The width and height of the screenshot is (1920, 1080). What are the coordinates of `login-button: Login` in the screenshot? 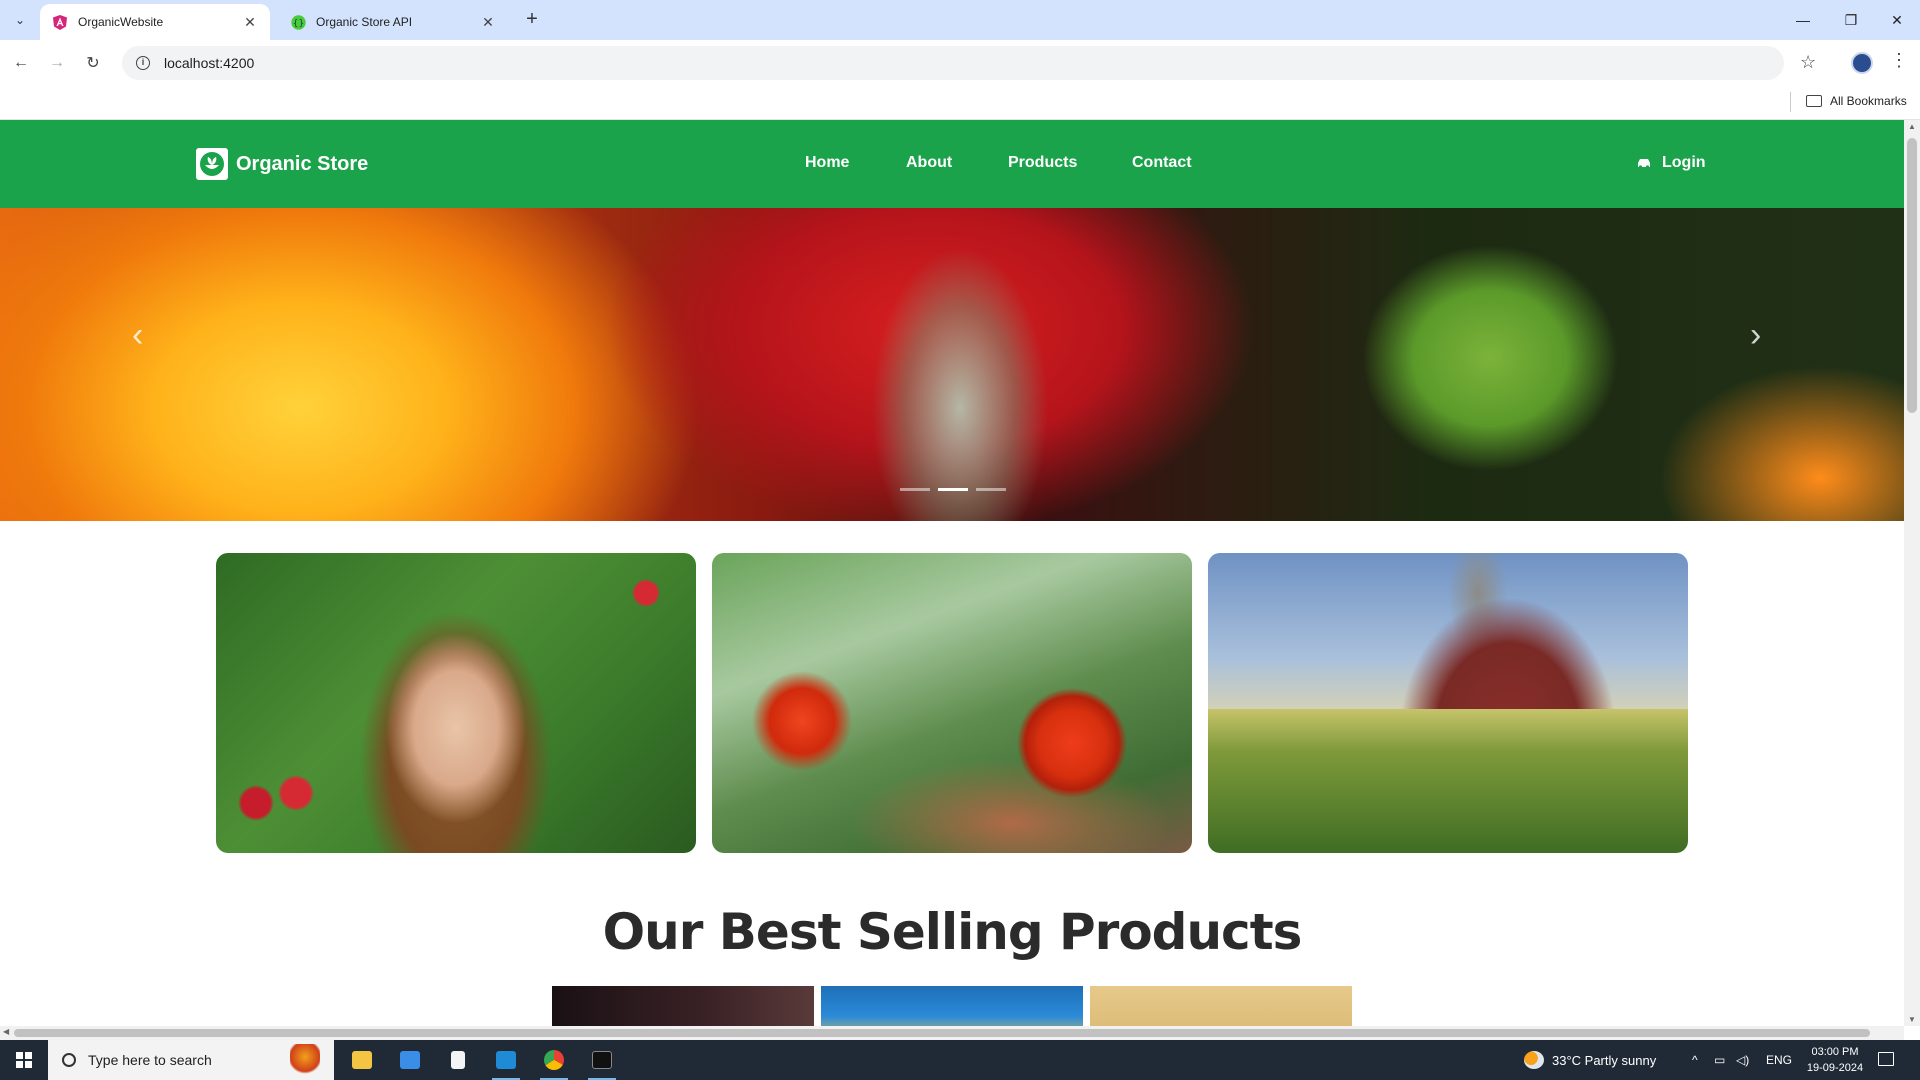 It's located at (1671, 163).